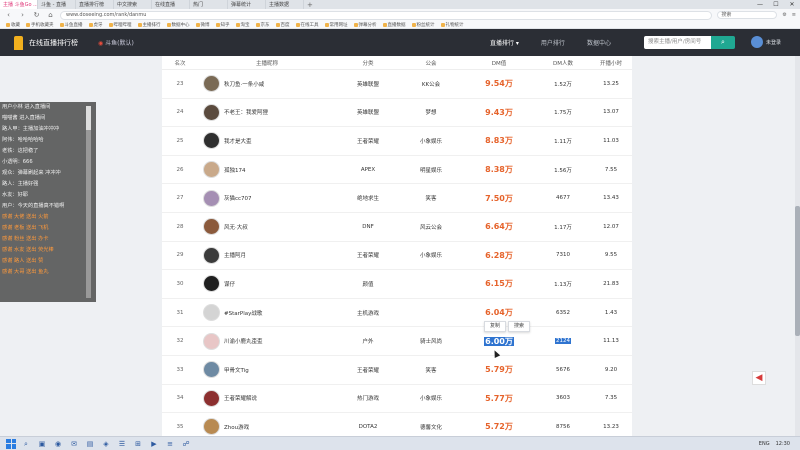  I want to click on browser-tab: 斗鱼 - 直播, so click(57, 4).